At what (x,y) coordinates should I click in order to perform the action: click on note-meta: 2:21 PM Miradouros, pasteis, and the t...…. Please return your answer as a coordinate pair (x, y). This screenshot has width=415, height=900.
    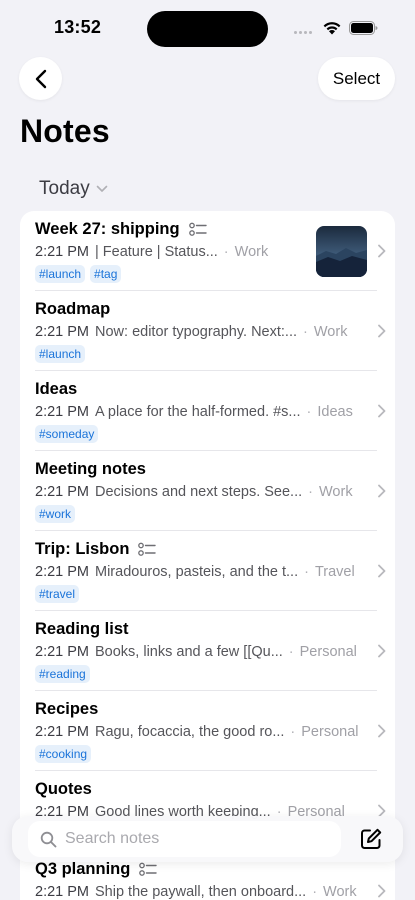
    Looking at the image, I should click on (195, 572).